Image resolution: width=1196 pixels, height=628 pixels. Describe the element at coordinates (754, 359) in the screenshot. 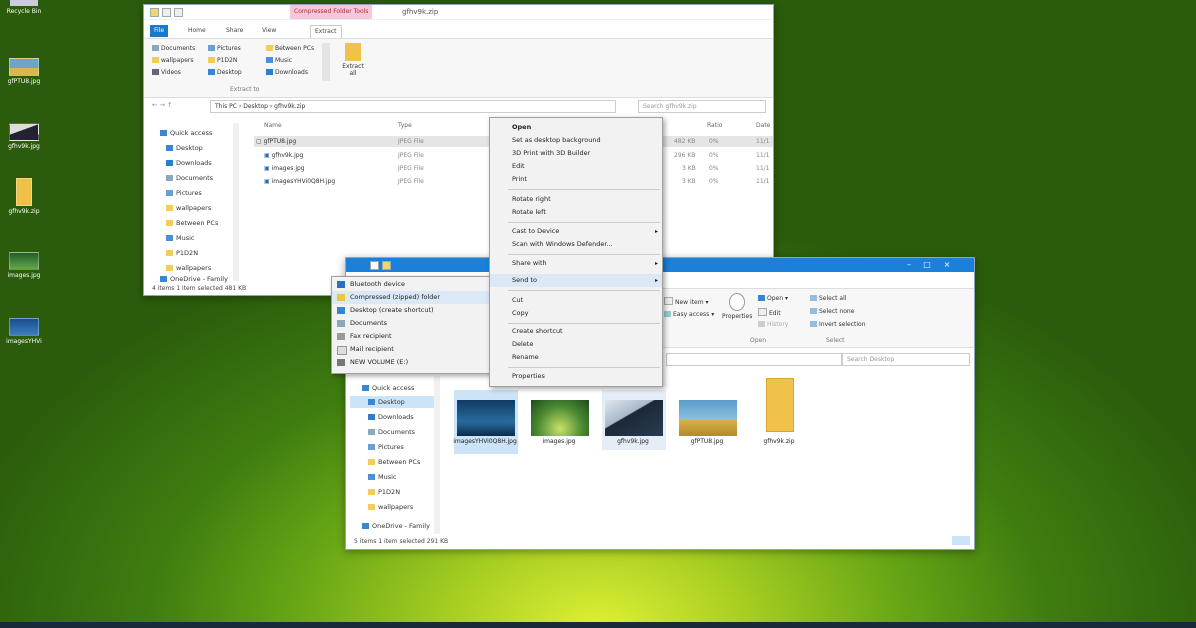

I see `address-bar` at that location.